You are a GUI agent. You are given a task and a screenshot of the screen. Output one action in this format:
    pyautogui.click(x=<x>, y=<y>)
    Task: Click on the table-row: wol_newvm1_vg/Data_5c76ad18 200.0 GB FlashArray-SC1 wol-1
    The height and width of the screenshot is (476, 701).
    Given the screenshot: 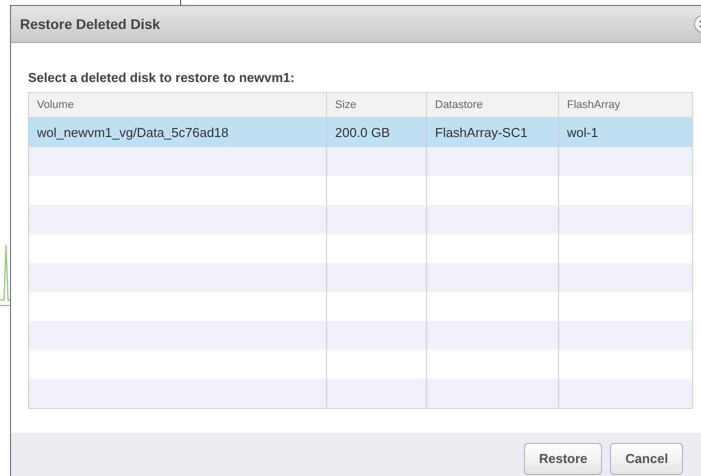 What is the action you would take?
    pyautogui.click(x=360, y=132)
    